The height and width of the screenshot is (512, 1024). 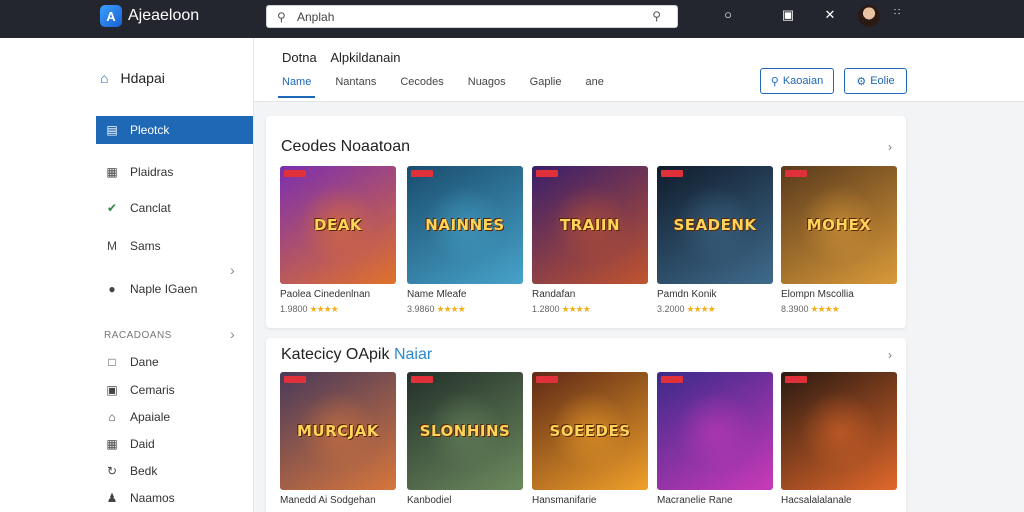 I want to click on search-input, so click(x=462, y=16).